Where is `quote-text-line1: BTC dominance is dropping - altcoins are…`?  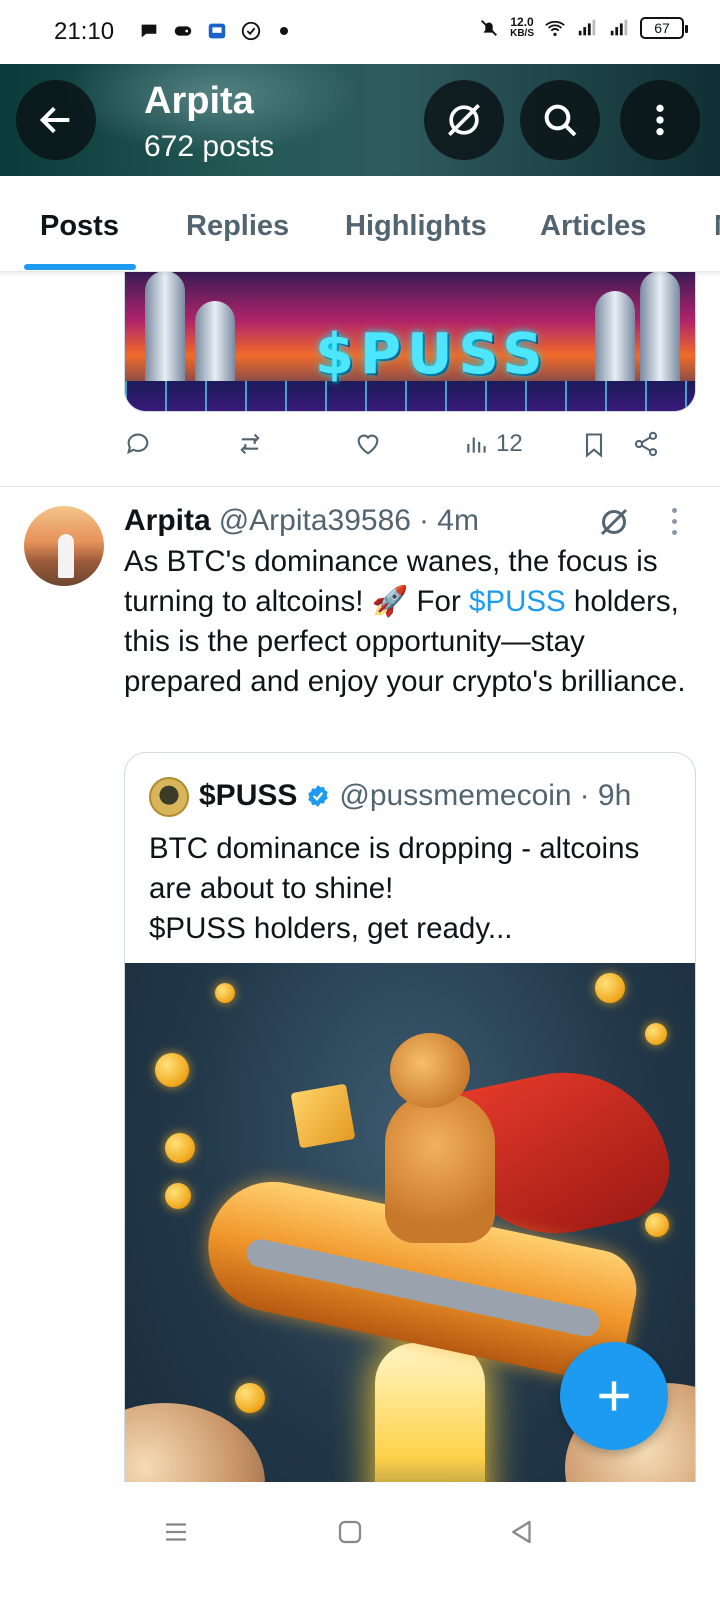
quote-text-line1: BTC dominance is dropping - altcoins are… is located at coordinates (394, 868).